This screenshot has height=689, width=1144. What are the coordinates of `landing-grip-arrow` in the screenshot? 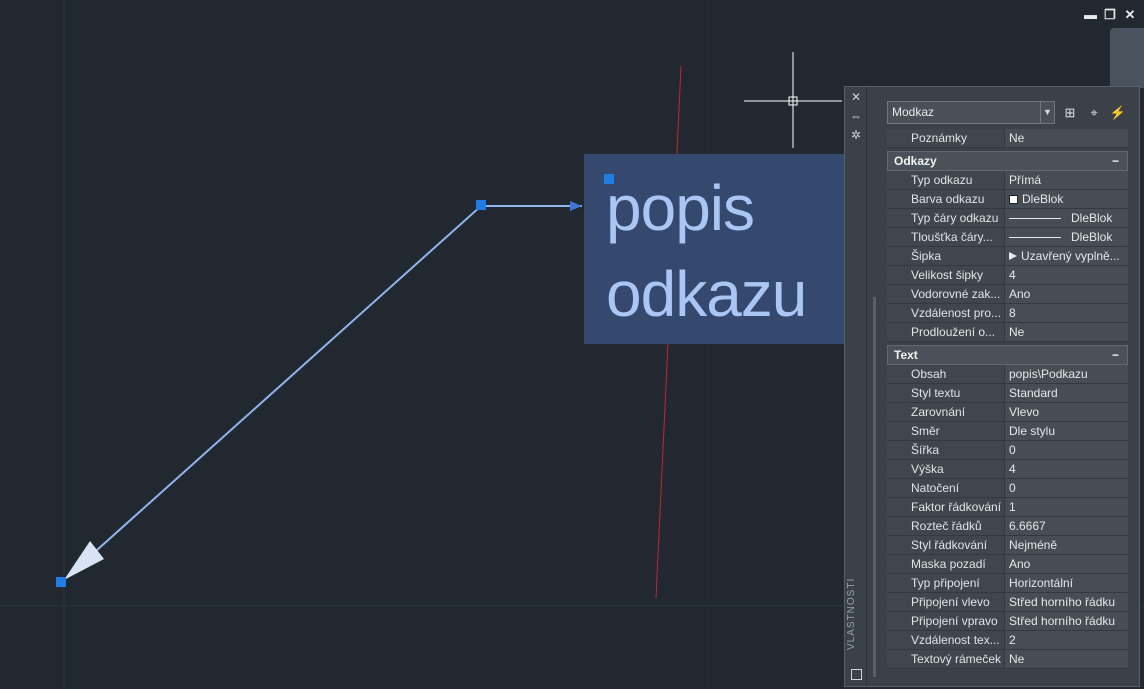 It's located at (576, 206).